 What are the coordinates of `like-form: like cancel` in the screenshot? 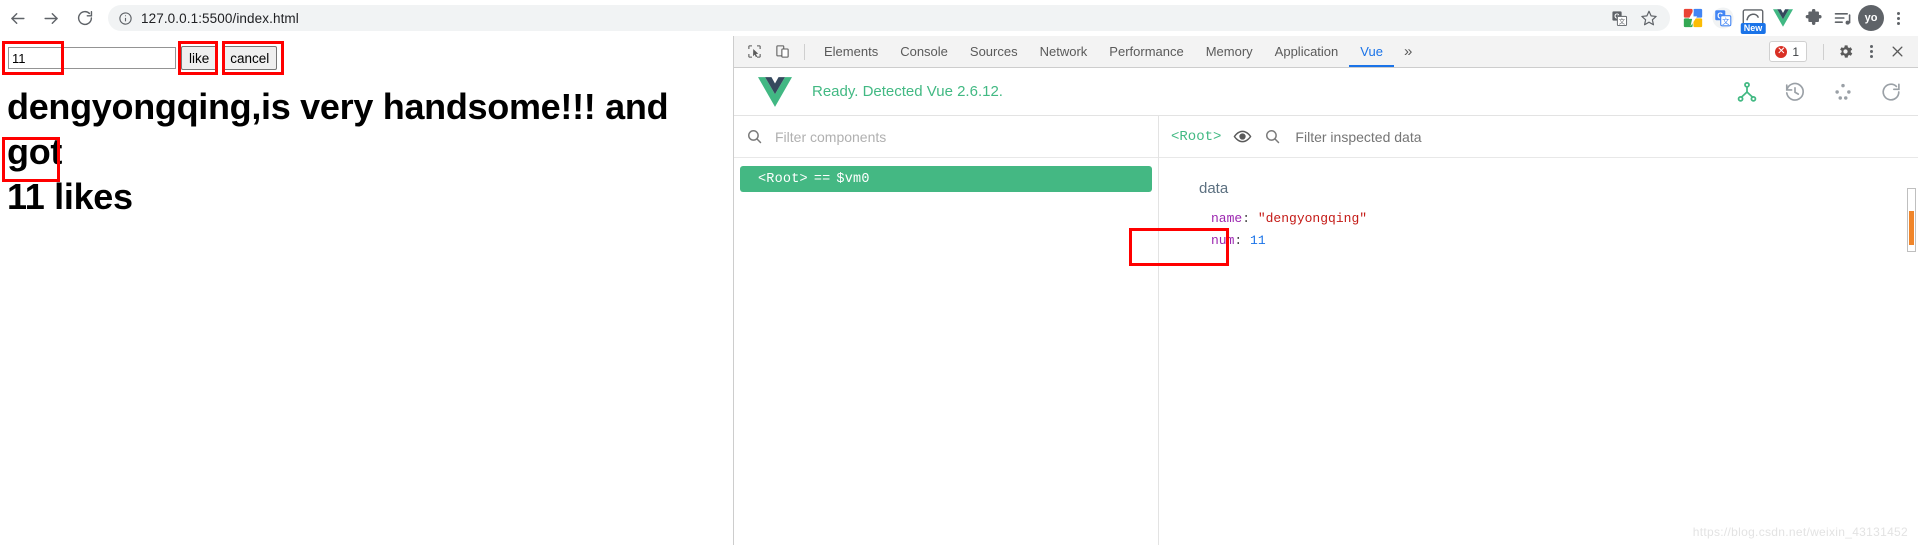 It's located at (143, 58).